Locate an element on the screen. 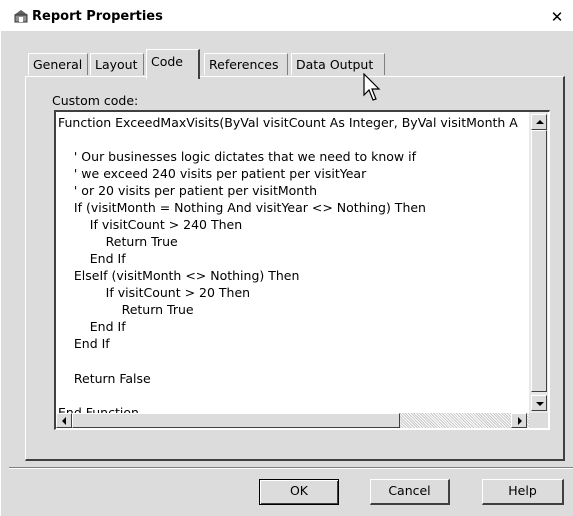 The image size is (573, 516). code-line: If visitCount > 240 Then is located at coordinates (150, 224).